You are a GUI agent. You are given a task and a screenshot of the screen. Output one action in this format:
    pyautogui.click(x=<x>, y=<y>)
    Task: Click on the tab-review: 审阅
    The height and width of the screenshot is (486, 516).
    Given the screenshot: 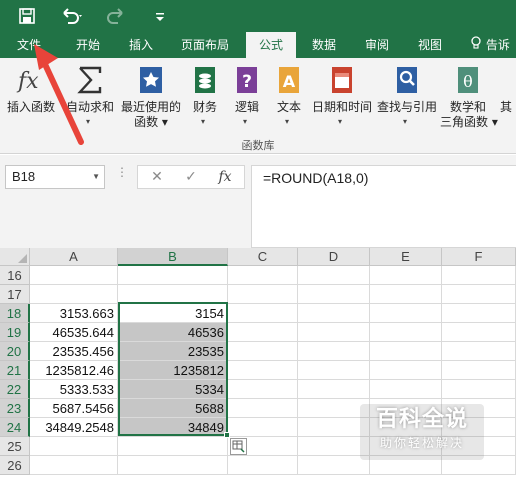 What is the action you would take?
    pyautogui.click(x=377, y=45)
    